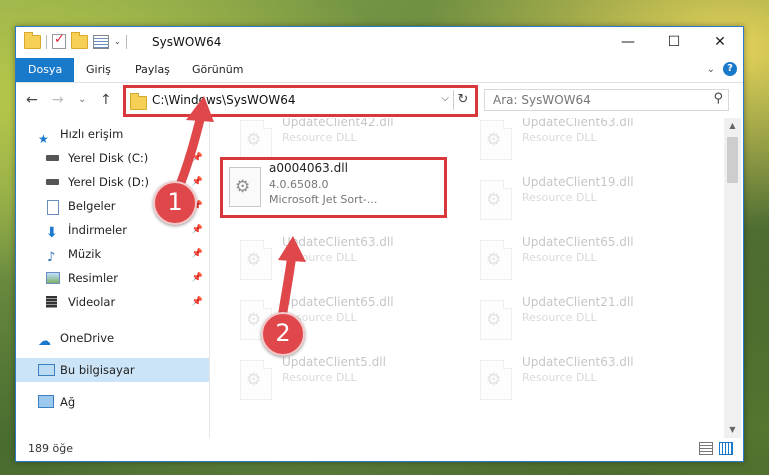  Describe the element at coordinates (93, 278) in the screenshot. I see `sidebar-item-label: Resimler` at that location.